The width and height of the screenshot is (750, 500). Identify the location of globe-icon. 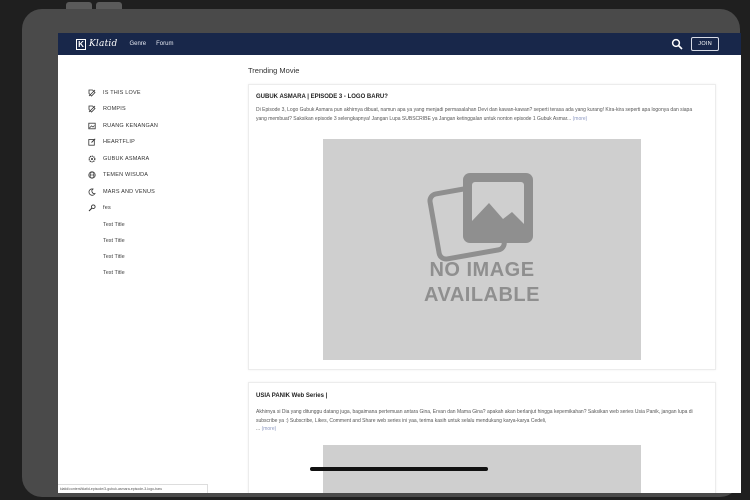
(92, 175).